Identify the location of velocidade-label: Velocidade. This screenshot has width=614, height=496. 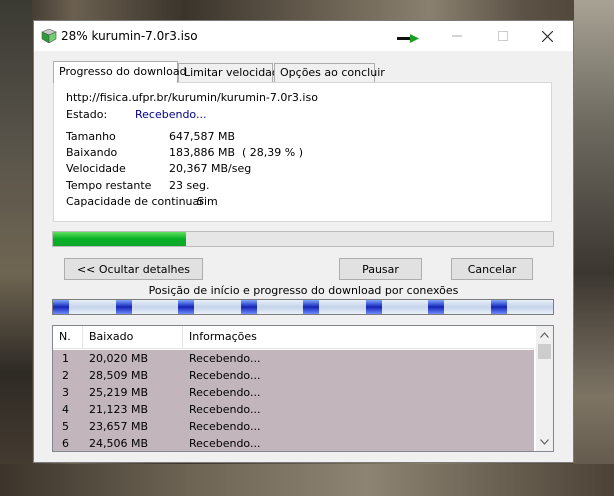
(96, 168).